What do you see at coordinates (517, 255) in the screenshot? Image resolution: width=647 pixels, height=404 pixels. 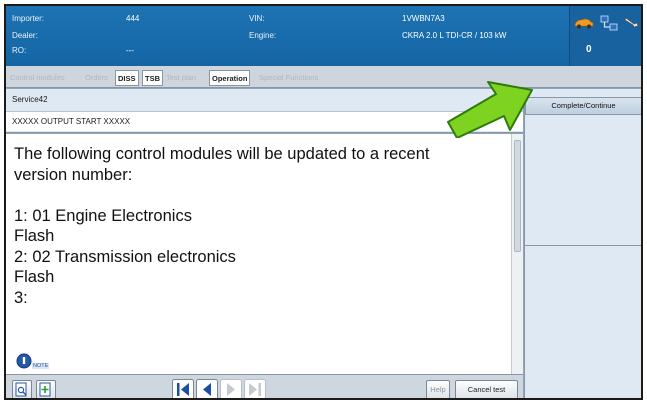 I see `message-scrollbar` at bounding box center [517, 255].